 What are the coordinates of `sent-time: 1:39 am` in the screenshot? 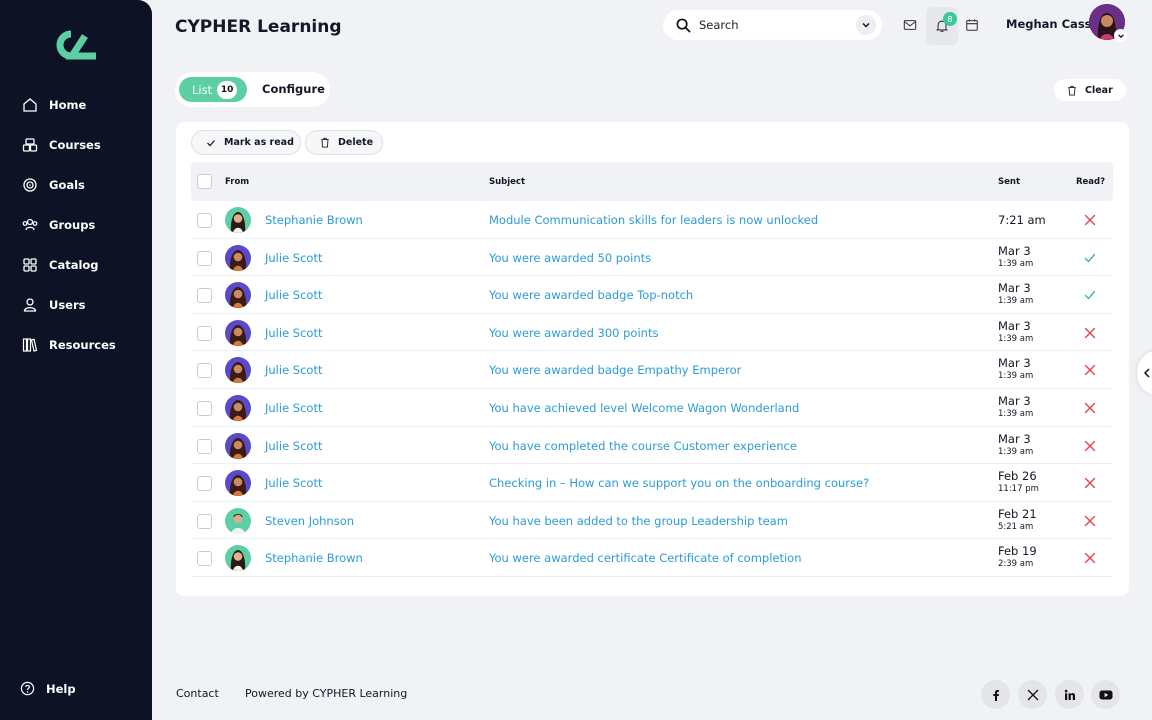 It's located at (1016, 376).